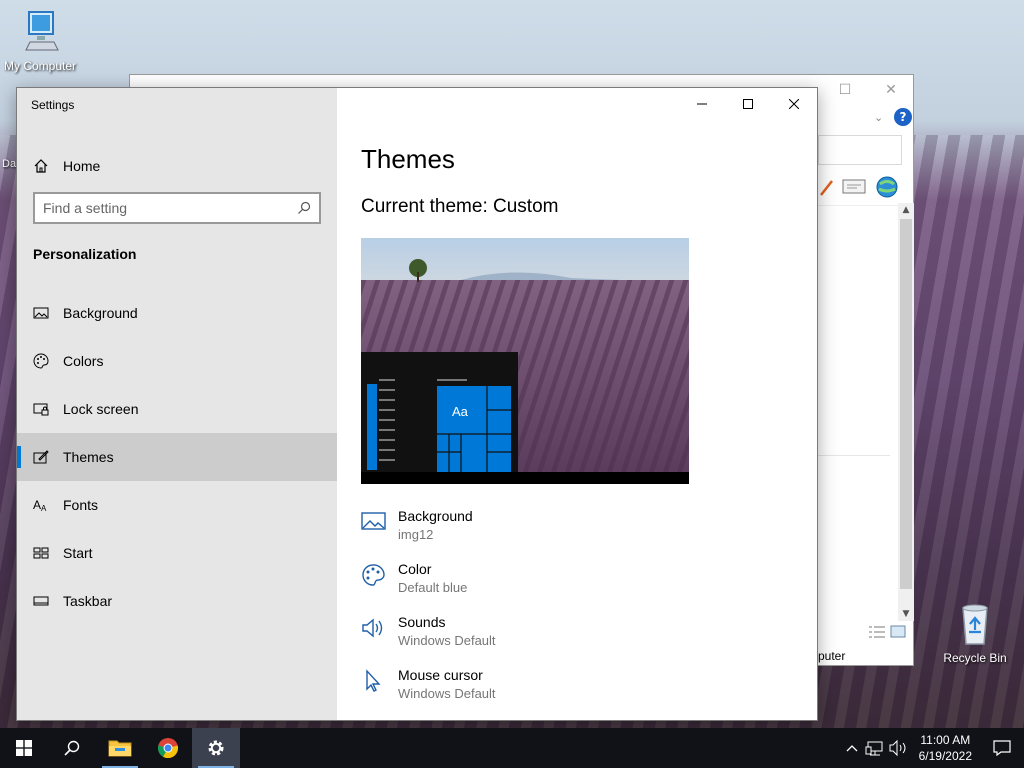 The image size is (1024, 768). Describe the element at coordinates (433, 587) in the screenshot. I see `option-value: Default blue` at that location.